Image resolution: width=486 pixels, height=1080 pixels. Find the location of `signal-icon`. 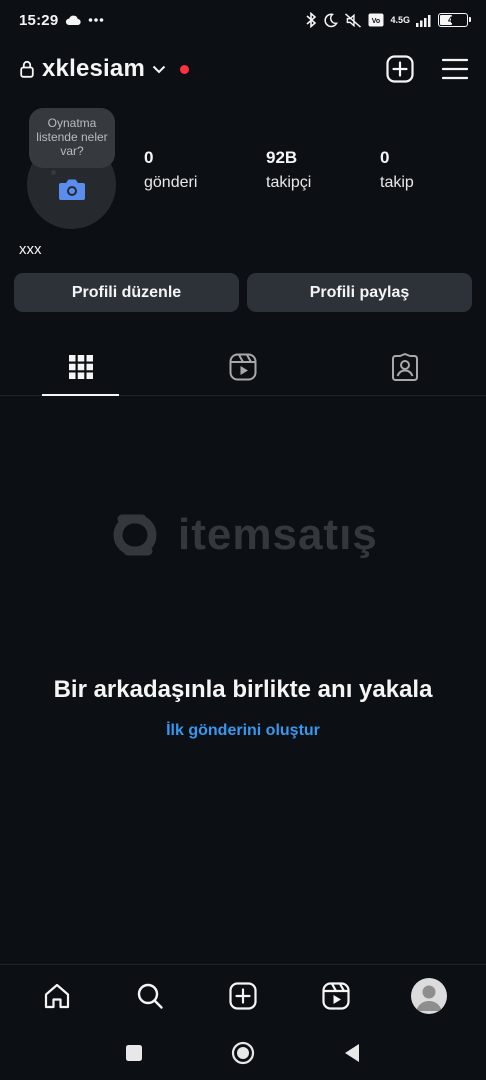

signal-icon is located at coordinates (423, 20).